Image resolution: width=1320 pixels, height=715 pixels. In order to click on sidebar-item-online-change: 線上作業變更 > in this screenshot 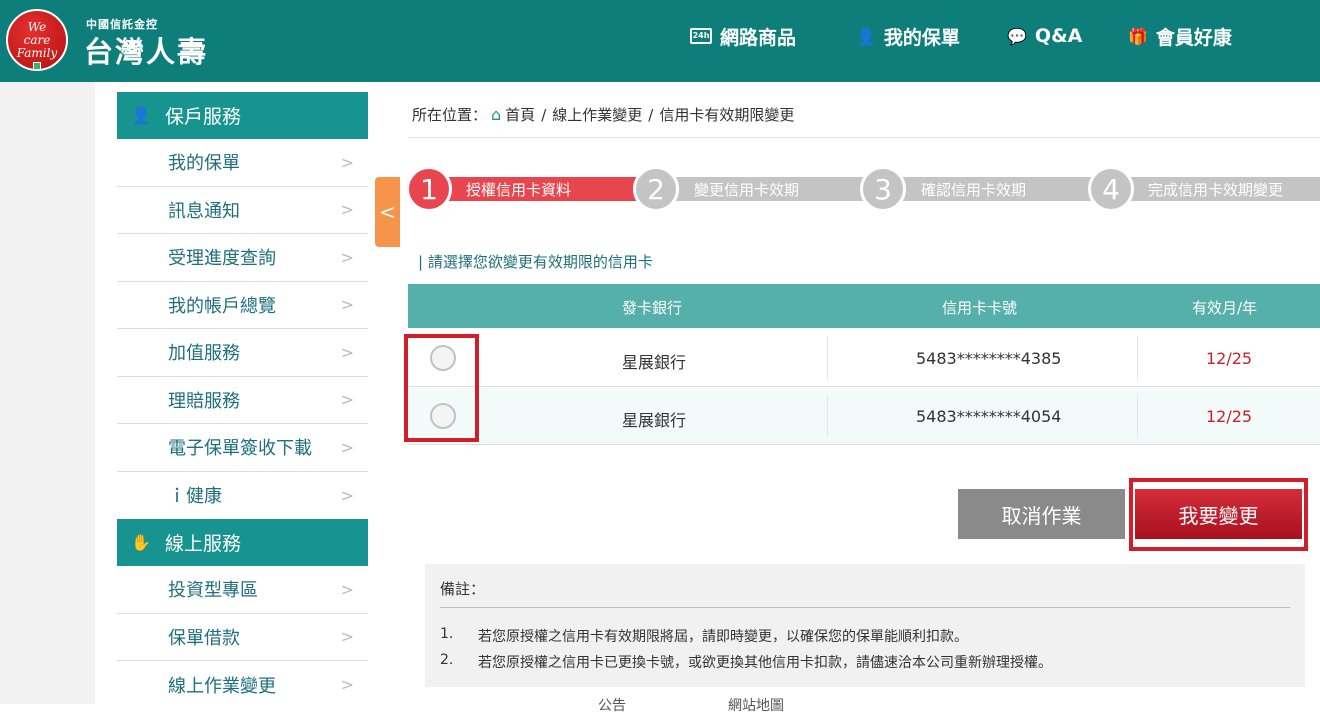, I will do `click(242, 685)`.